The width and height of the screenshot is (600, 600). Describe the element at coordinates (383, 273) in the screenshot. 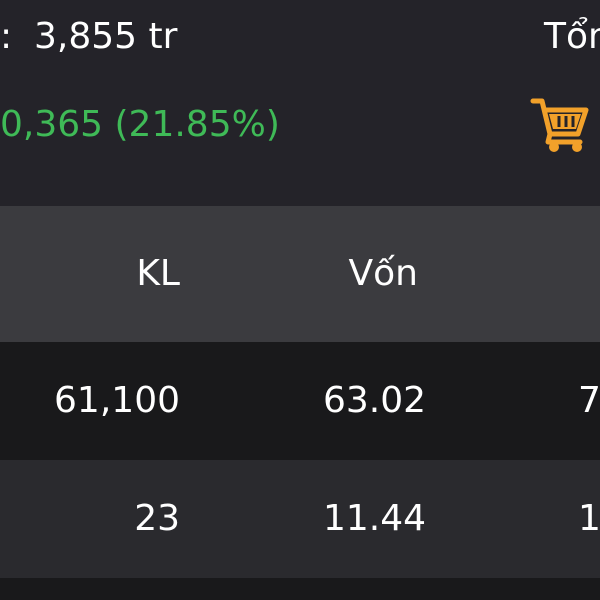

I see `header-von: Vốn` at that location.